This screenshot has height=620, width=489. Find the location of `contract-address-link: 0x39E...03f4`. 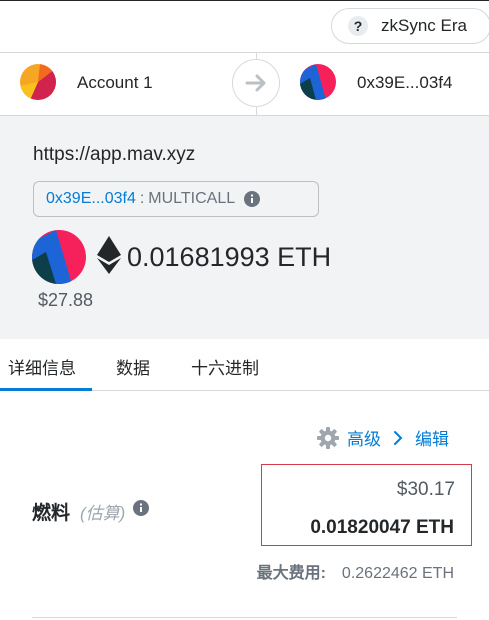

contract-address-link: 0x39E...03f4 is located at coordinates (91, 199).